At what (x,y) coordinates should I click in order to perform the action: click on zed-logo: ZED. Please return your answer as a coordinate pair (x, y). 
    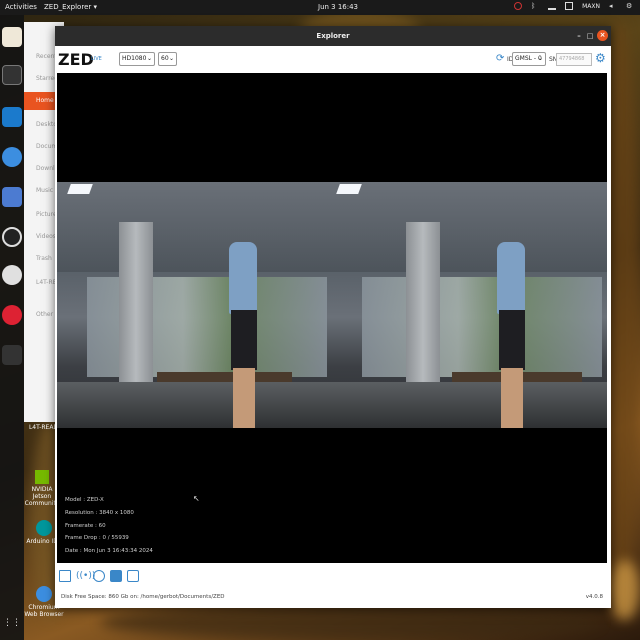
    Looking at the image, I should click on (76, 59).